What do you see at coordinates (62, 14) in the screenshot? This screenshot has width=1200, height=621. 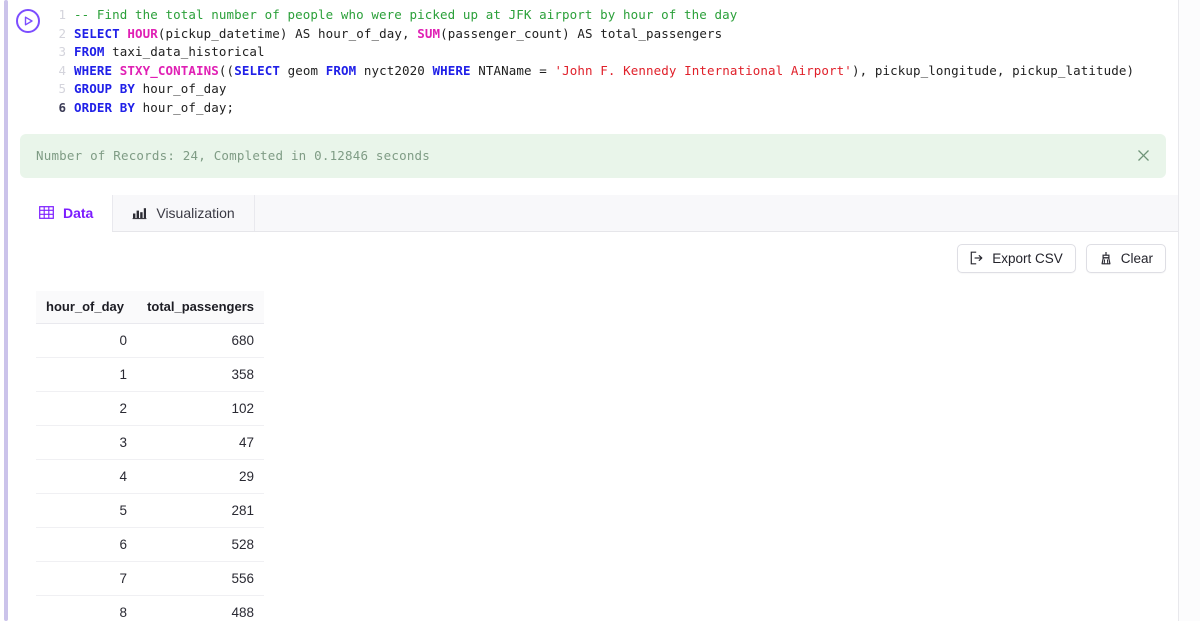 I see `line-number: 1` at bounding box center [62, 14].